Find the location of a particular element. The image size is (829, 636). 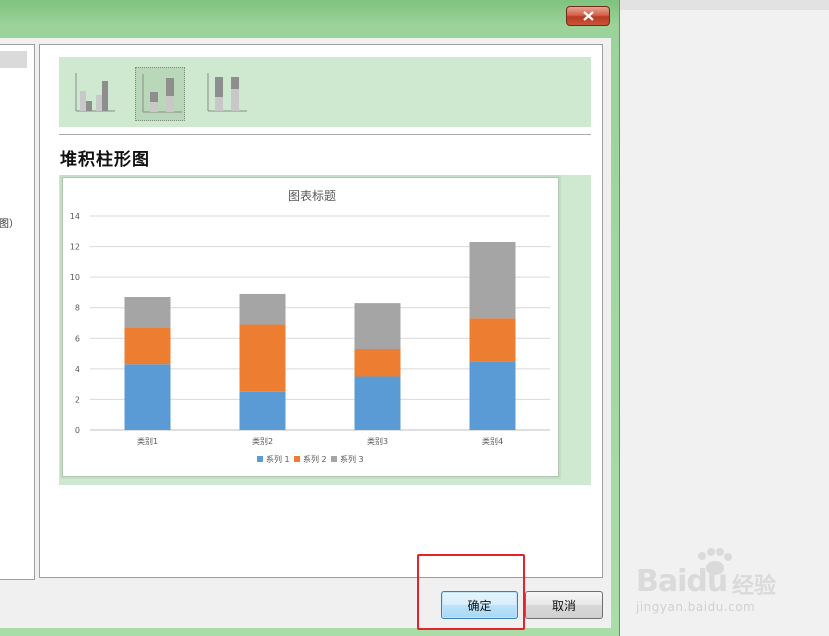

thumb-clustered-column is located at coordinates (94, 94).